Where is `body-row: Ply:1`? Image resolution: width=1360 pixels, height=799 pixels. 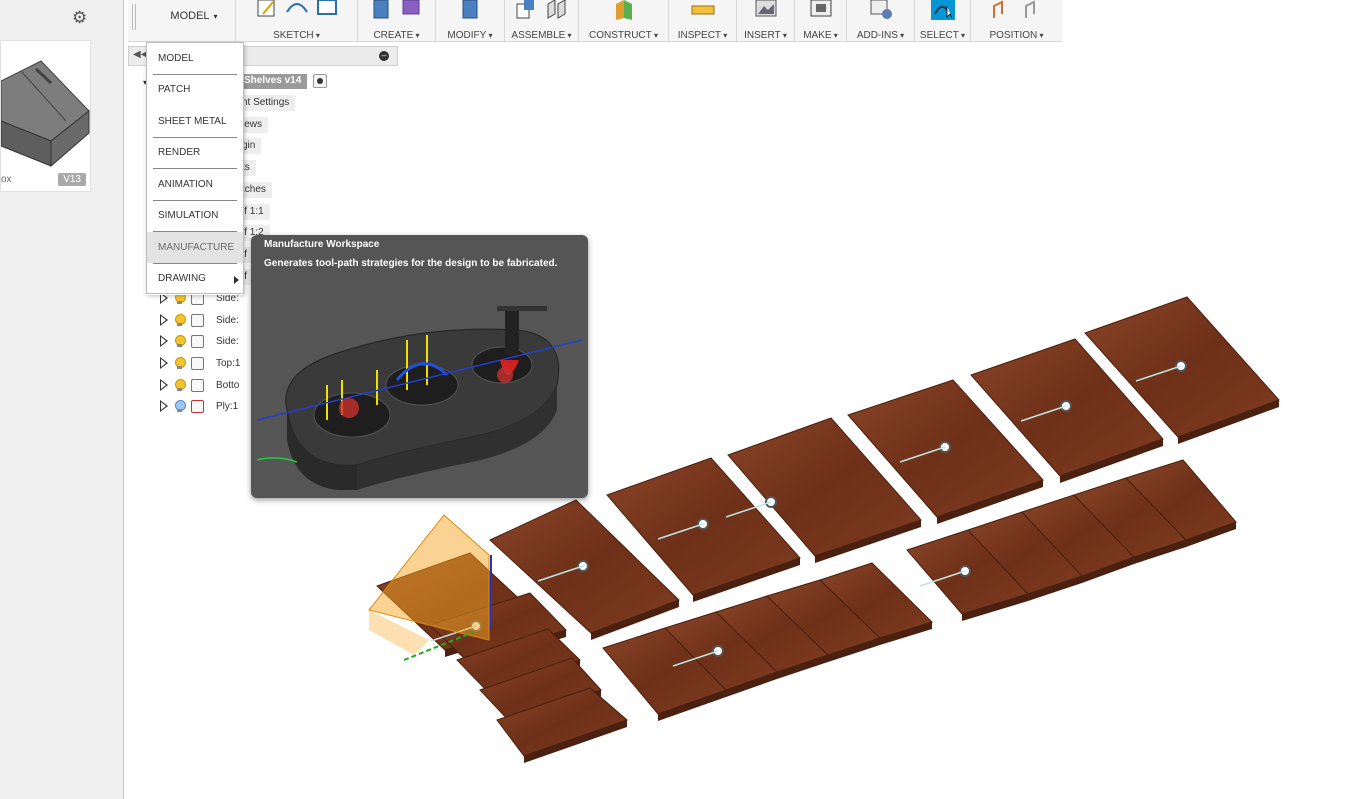
body-row: Ply:1 is located at coordinates (198, 406).